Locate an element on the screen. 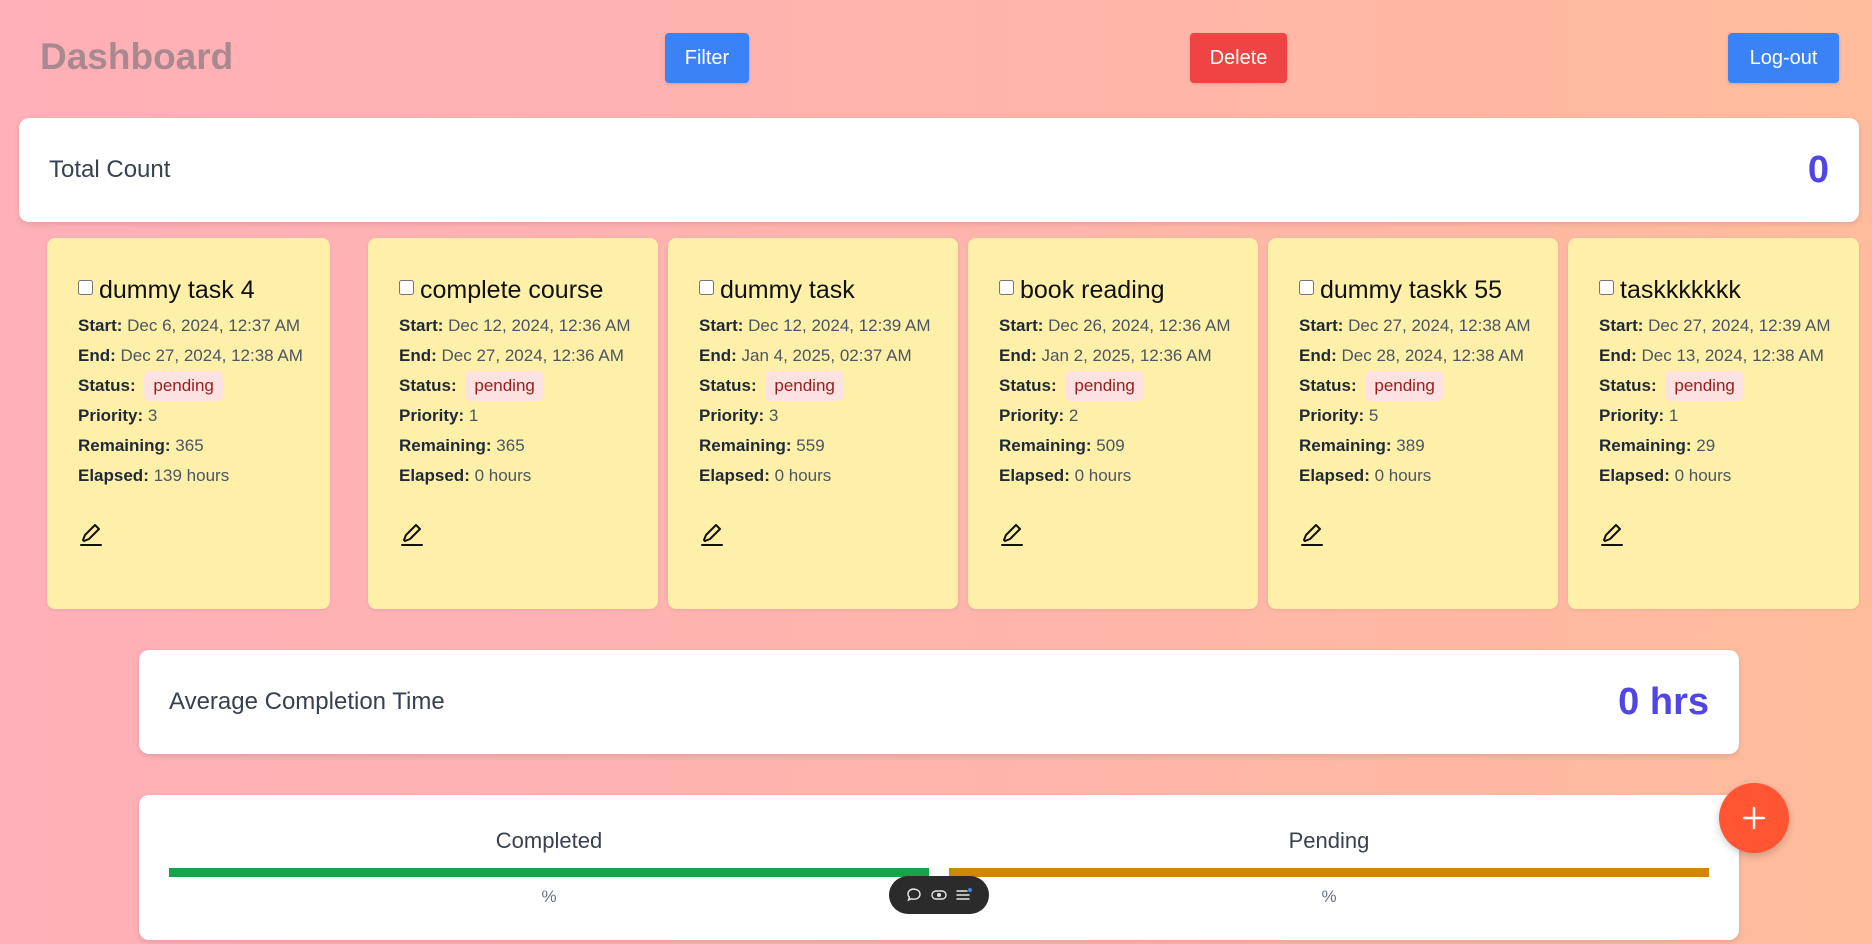 The width and height of the screenshot is (1872, 944). task-start-row: Start: Dec 12, 2024, 12:36 AM is located at coordinates (515, 326).